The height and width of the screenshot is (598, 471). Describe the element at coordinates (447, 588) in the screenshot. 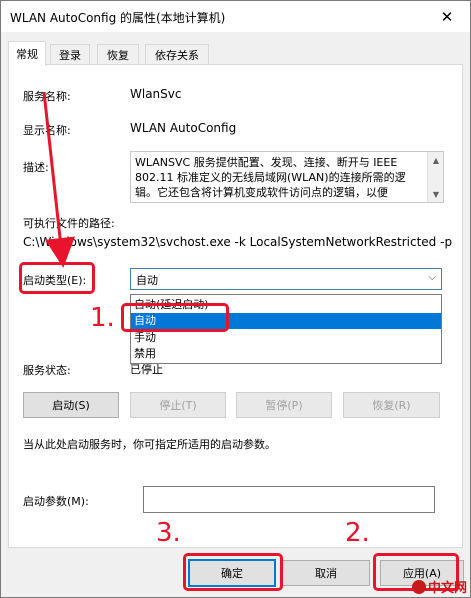

I see `watermark-text: 中文网` at that location.